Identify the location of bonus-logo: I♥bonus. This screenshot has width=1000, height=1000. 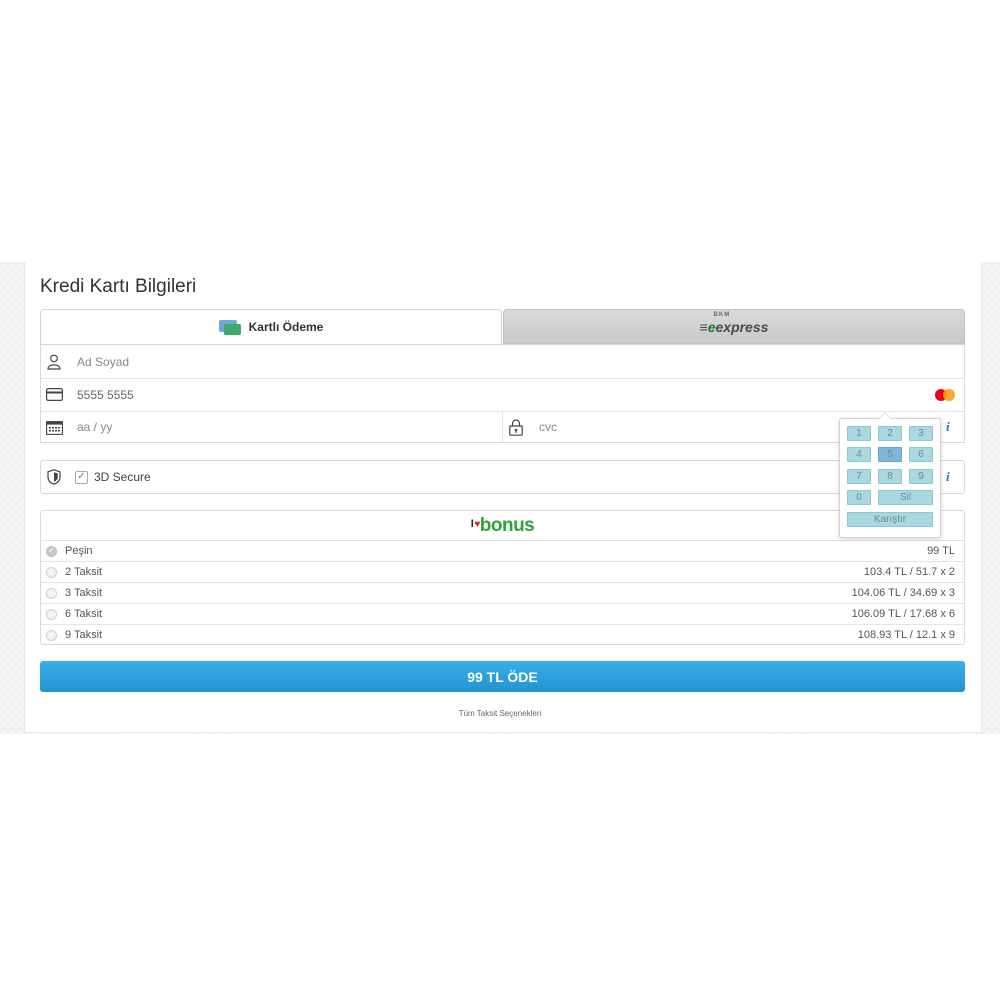
(502, 525).